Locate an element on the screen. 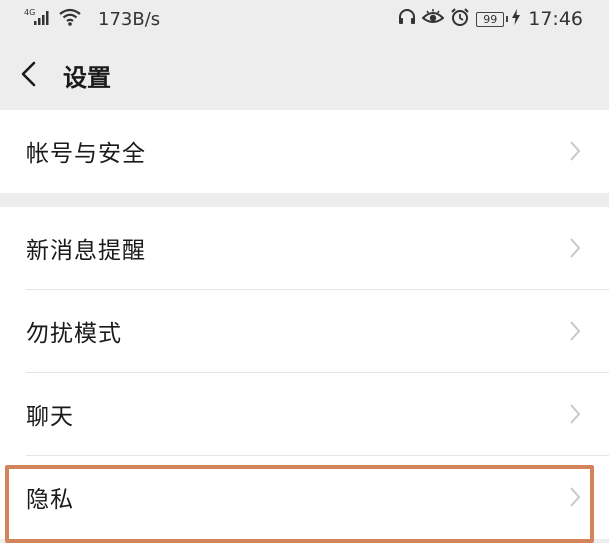 The image size is (609, 543). settings-item-label: 新消息提醒 is located at coordinates (86, 251).